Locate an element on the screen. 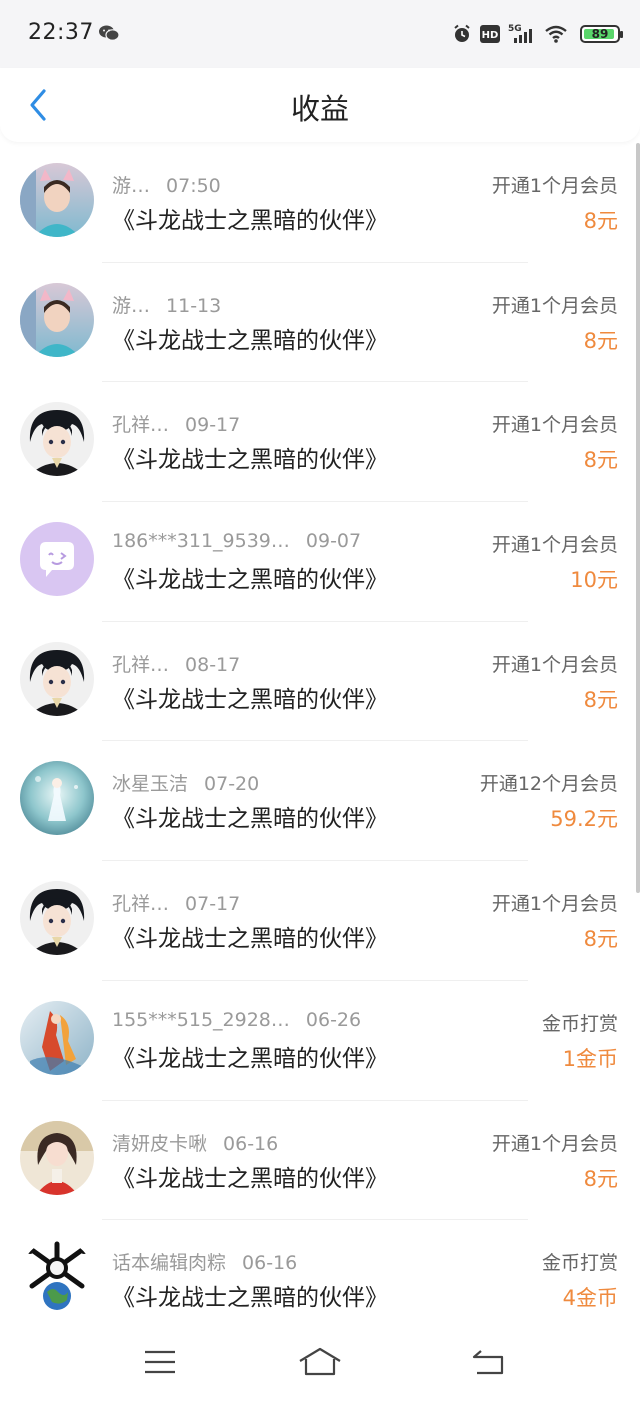  user-name: 冰星玉洁 is located at coordinates (150, 784).